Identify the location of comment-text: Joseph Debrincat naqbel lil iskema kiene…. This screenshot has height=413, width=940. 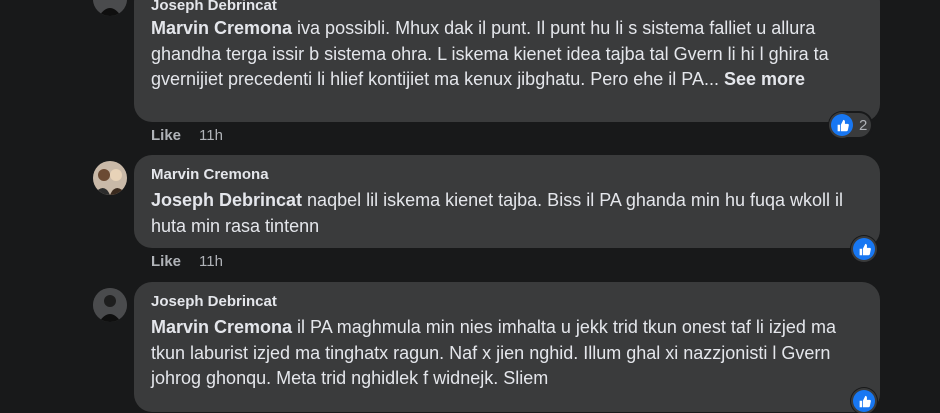
(497, 213).